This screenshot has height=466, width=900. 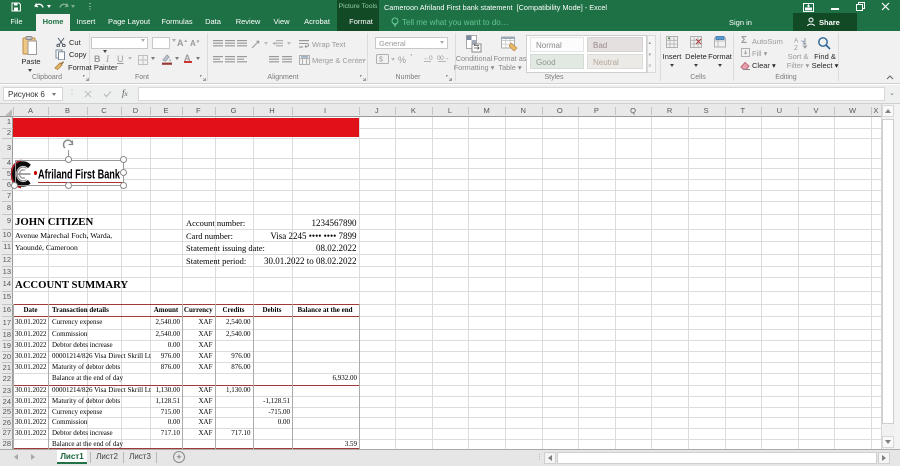 I want to click on svg-text: A, so click(x=796, y=41).